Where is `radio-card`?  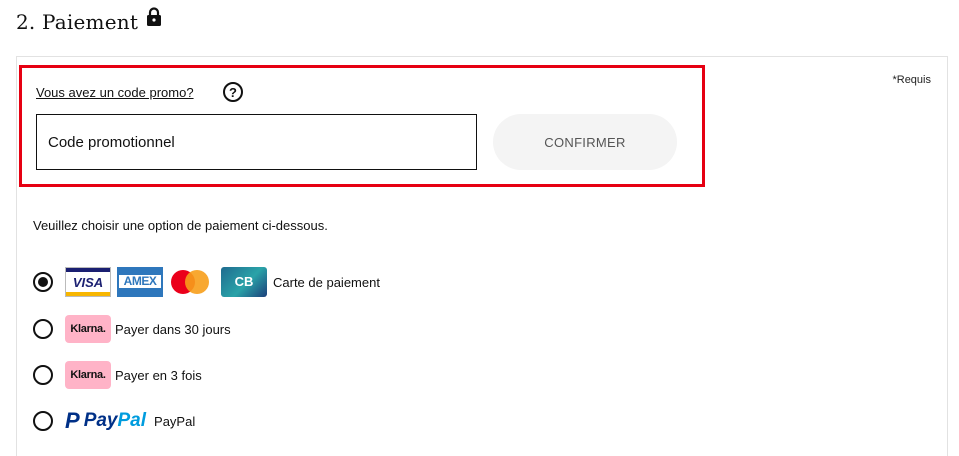
radio-card is located at coordinates (43, 282).